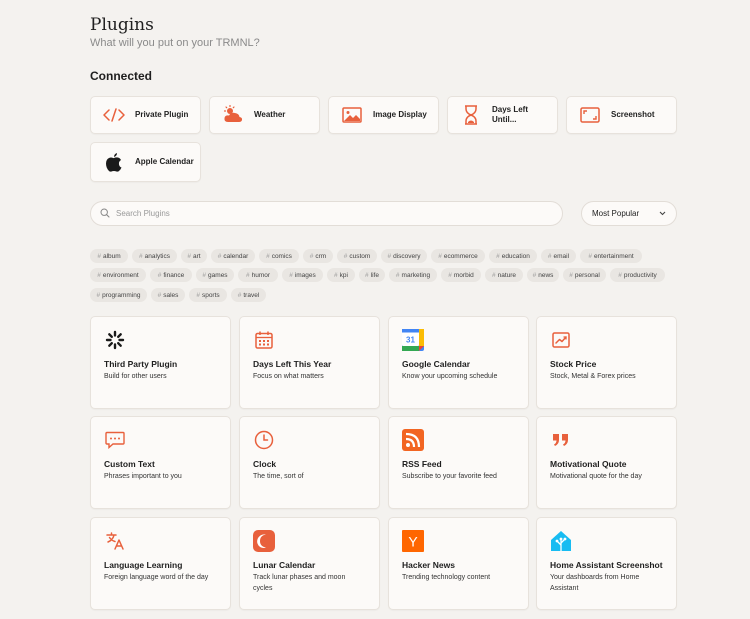  What do you see at coordinates (633, 114) in the screenshot?
I see `connected-item-label: Screenshot` at bounding box center [633, 114].